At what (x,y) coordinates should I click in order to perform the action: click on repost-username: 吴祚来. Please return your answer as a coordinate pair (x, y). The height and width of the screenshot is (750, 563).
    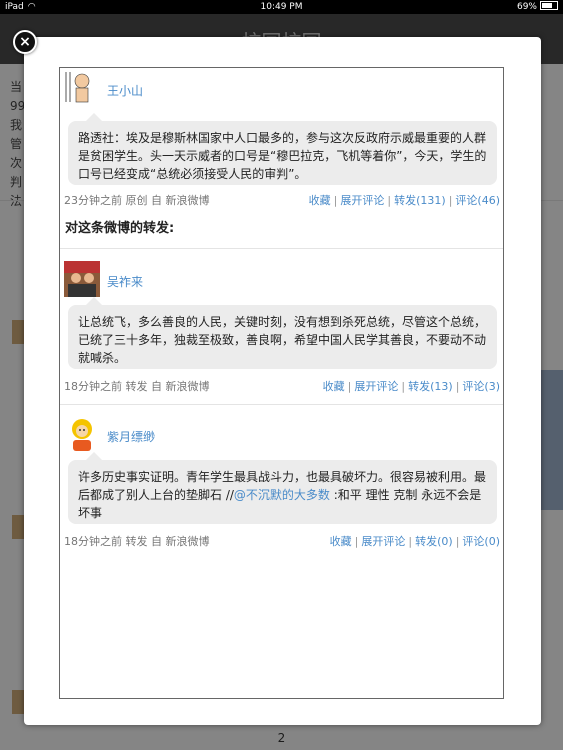
    Looking at the image, I should click on (125, 281).